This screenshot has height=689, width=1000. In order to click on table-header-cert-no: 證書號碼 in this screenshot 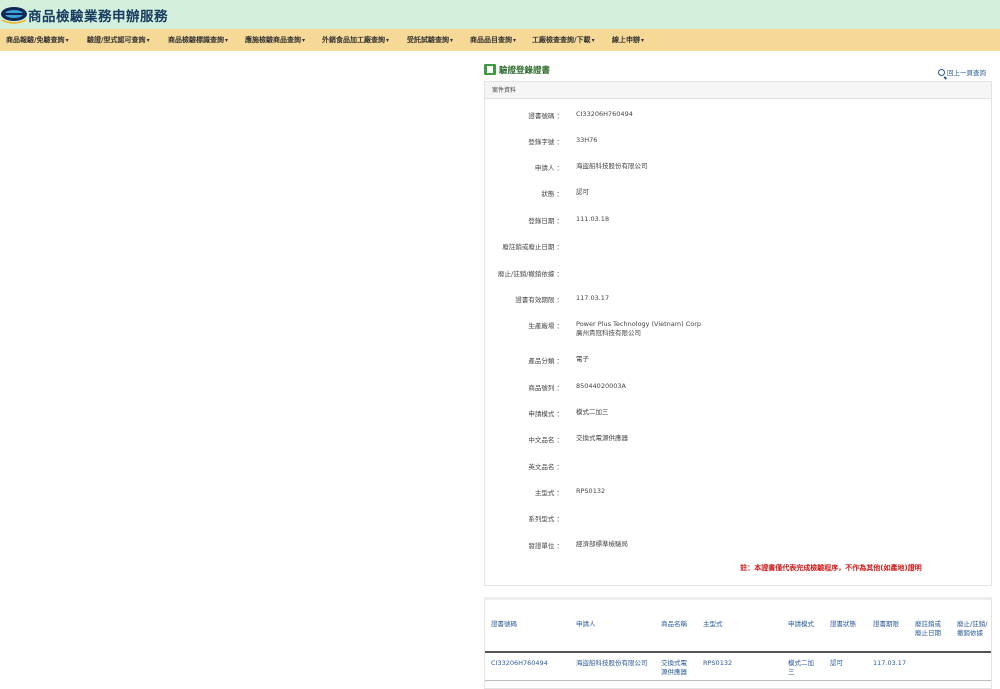, I will do `click(504, 624)`.